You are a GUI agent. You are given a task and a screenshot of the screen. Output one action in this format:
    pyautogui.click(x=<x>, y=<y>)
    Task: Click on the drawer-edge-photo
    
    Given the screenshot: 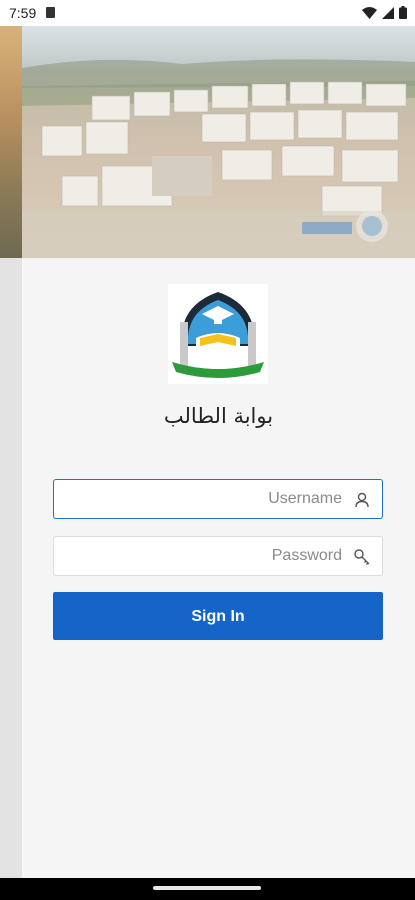 What is the action you would take?
    pyautogui.click(x=11, y=142)
    